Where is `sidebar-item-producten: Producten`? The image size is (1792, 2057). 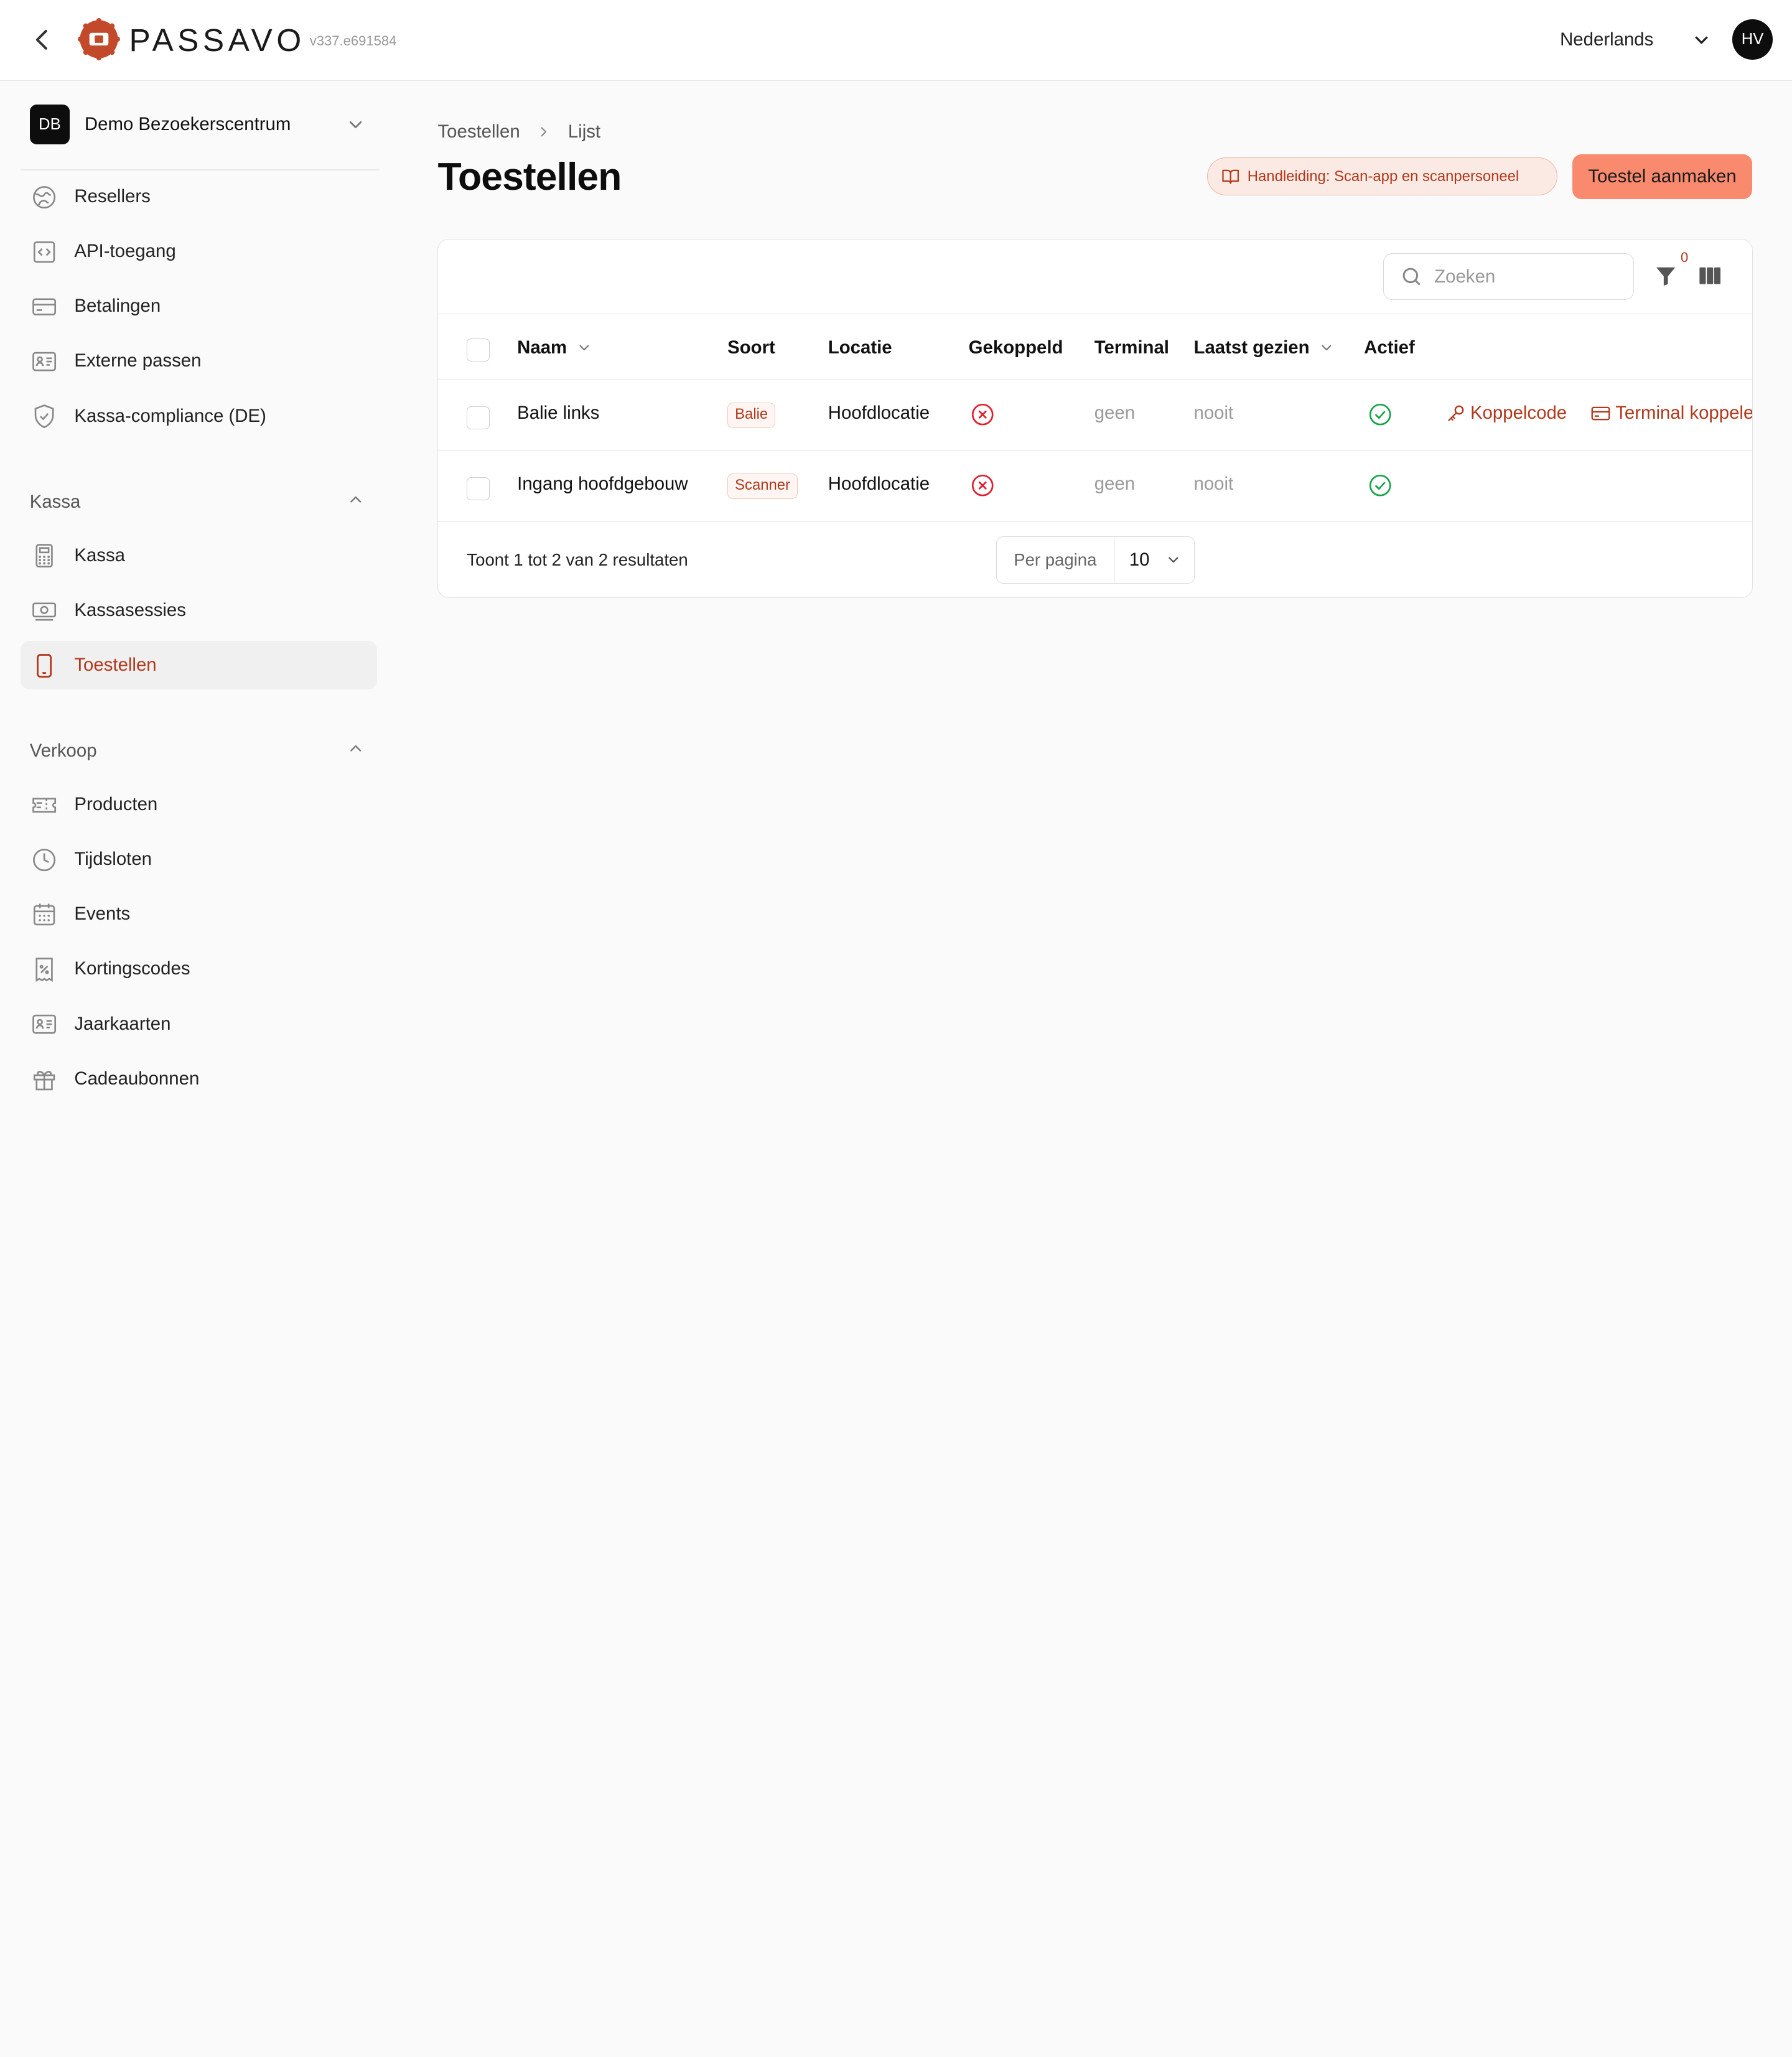
sidebar-item-producten: Producten is located at coordinates (199, 804).